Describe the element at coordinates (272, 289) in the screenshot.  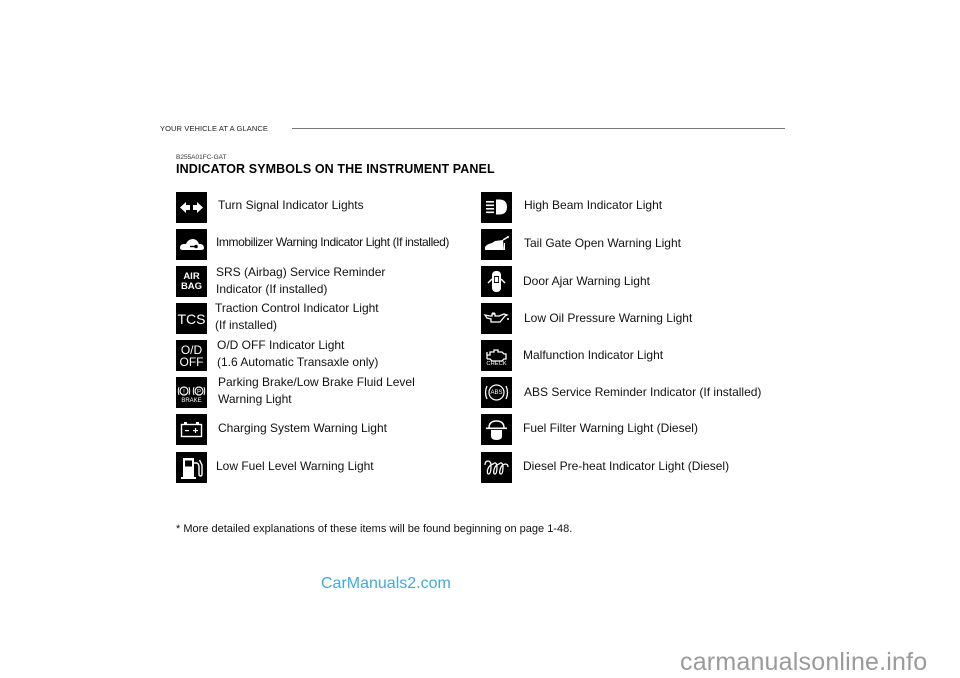
I see `label-line: Indicator (If installed)` at that location.